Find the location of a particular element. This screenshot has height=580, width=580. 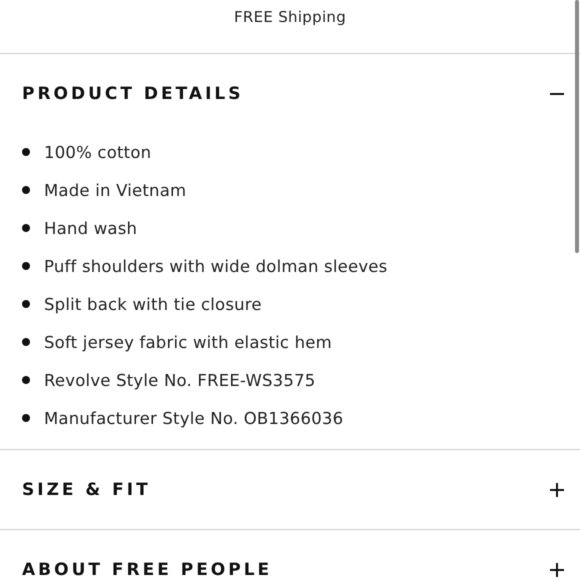

shipping-note: FREE Shipping is located at coordinates (290, 17).